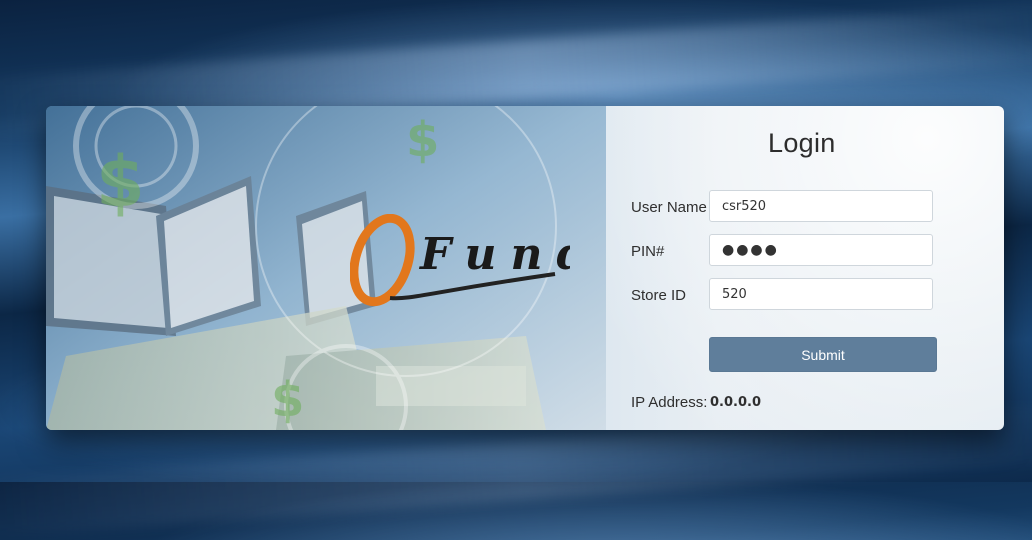 The image size is (1032, 540). What do you see at coordinates (823, 354) in the screenshot?
I see `submit-button: Submit` at bounding box center [823, 354].